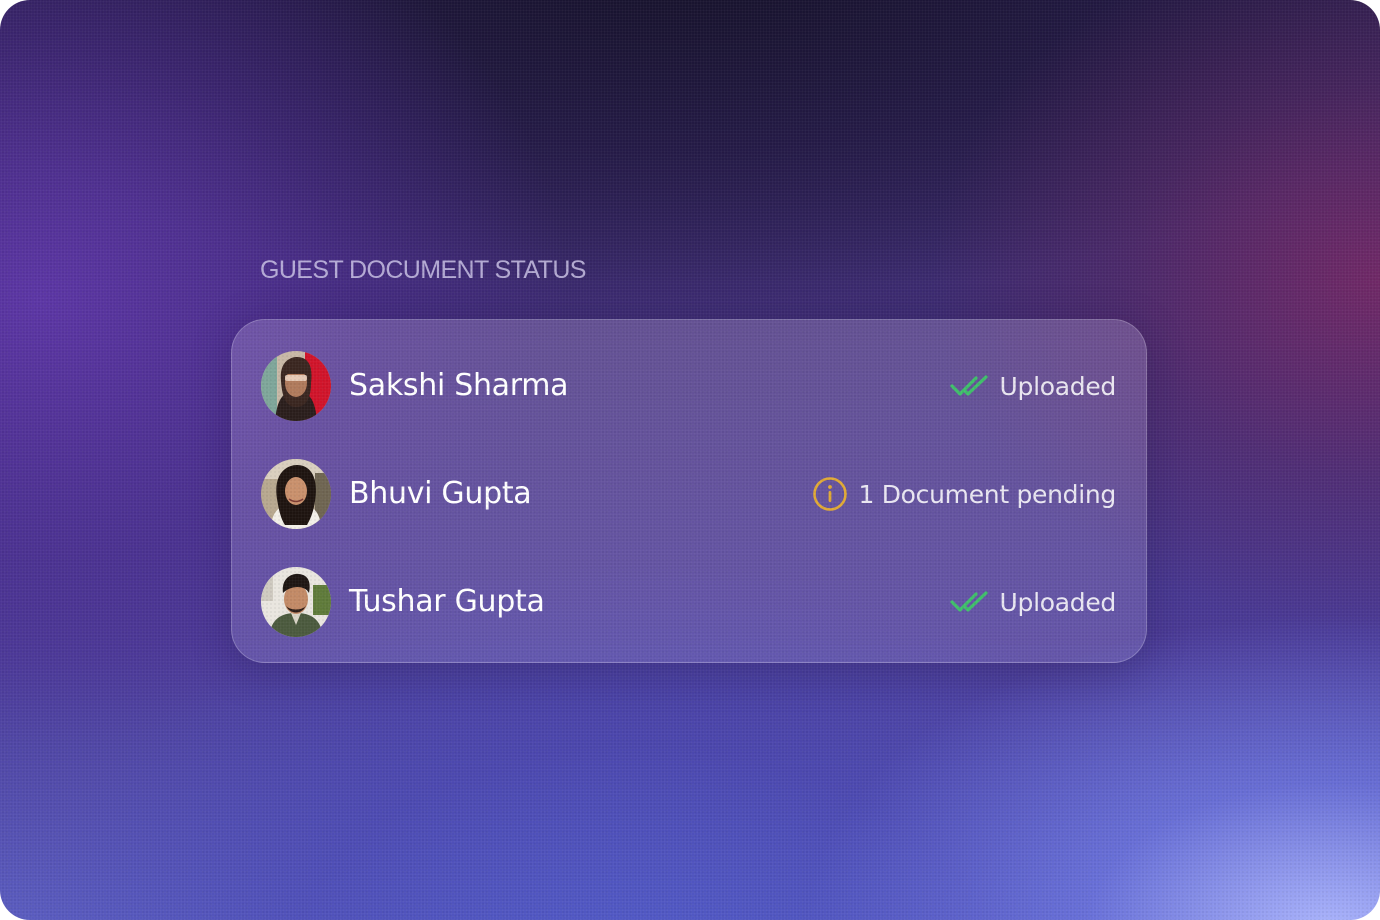  What do you see at coordinates (459, 385) in the screenshot?
I see `guest-name: Sakshi Sharma` at bounding box center [459, 385].